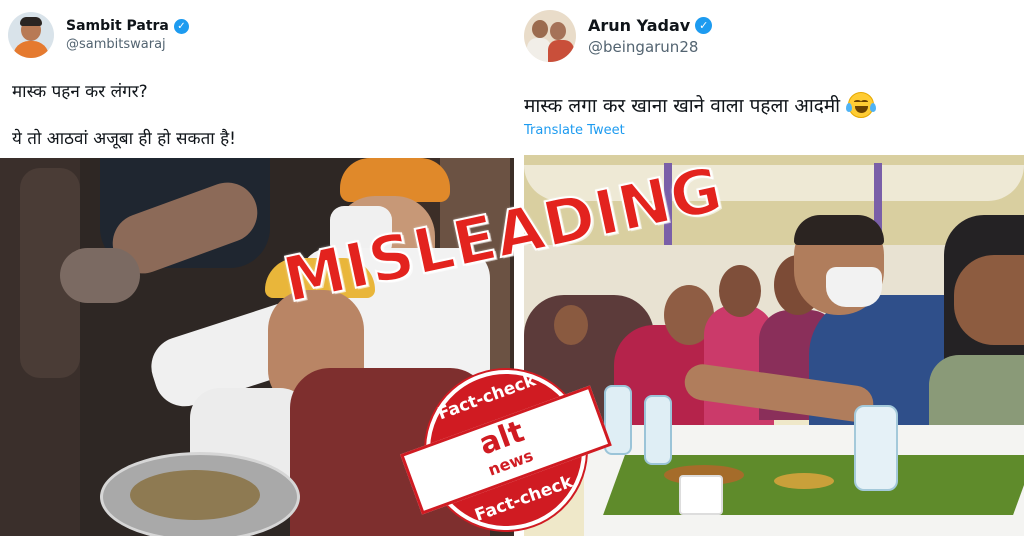 Image resolution: width=1024 pixels, height=536 pixels. I want to click on author-block: Arun Yadav ✓ @beingarun28, so click(650, 36).